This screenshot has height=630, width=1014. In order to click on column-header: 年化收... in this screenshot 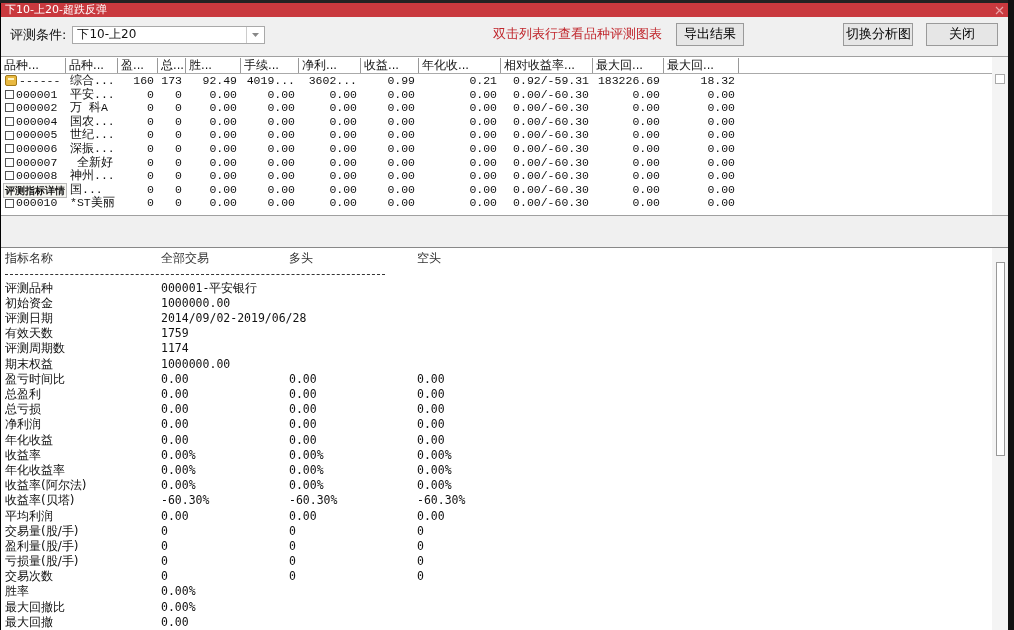, I will do `click(460, 65)`.